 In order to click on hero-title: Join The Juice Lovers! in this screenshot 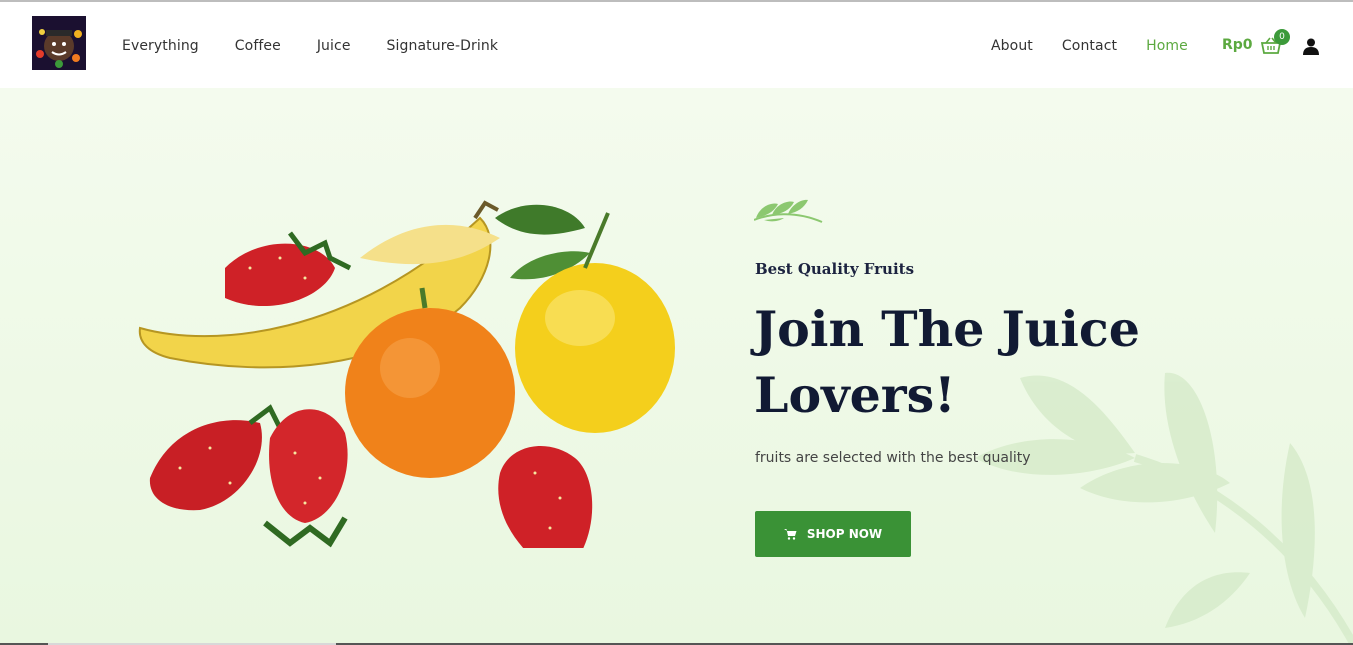, I will do `click(947, 362)`.